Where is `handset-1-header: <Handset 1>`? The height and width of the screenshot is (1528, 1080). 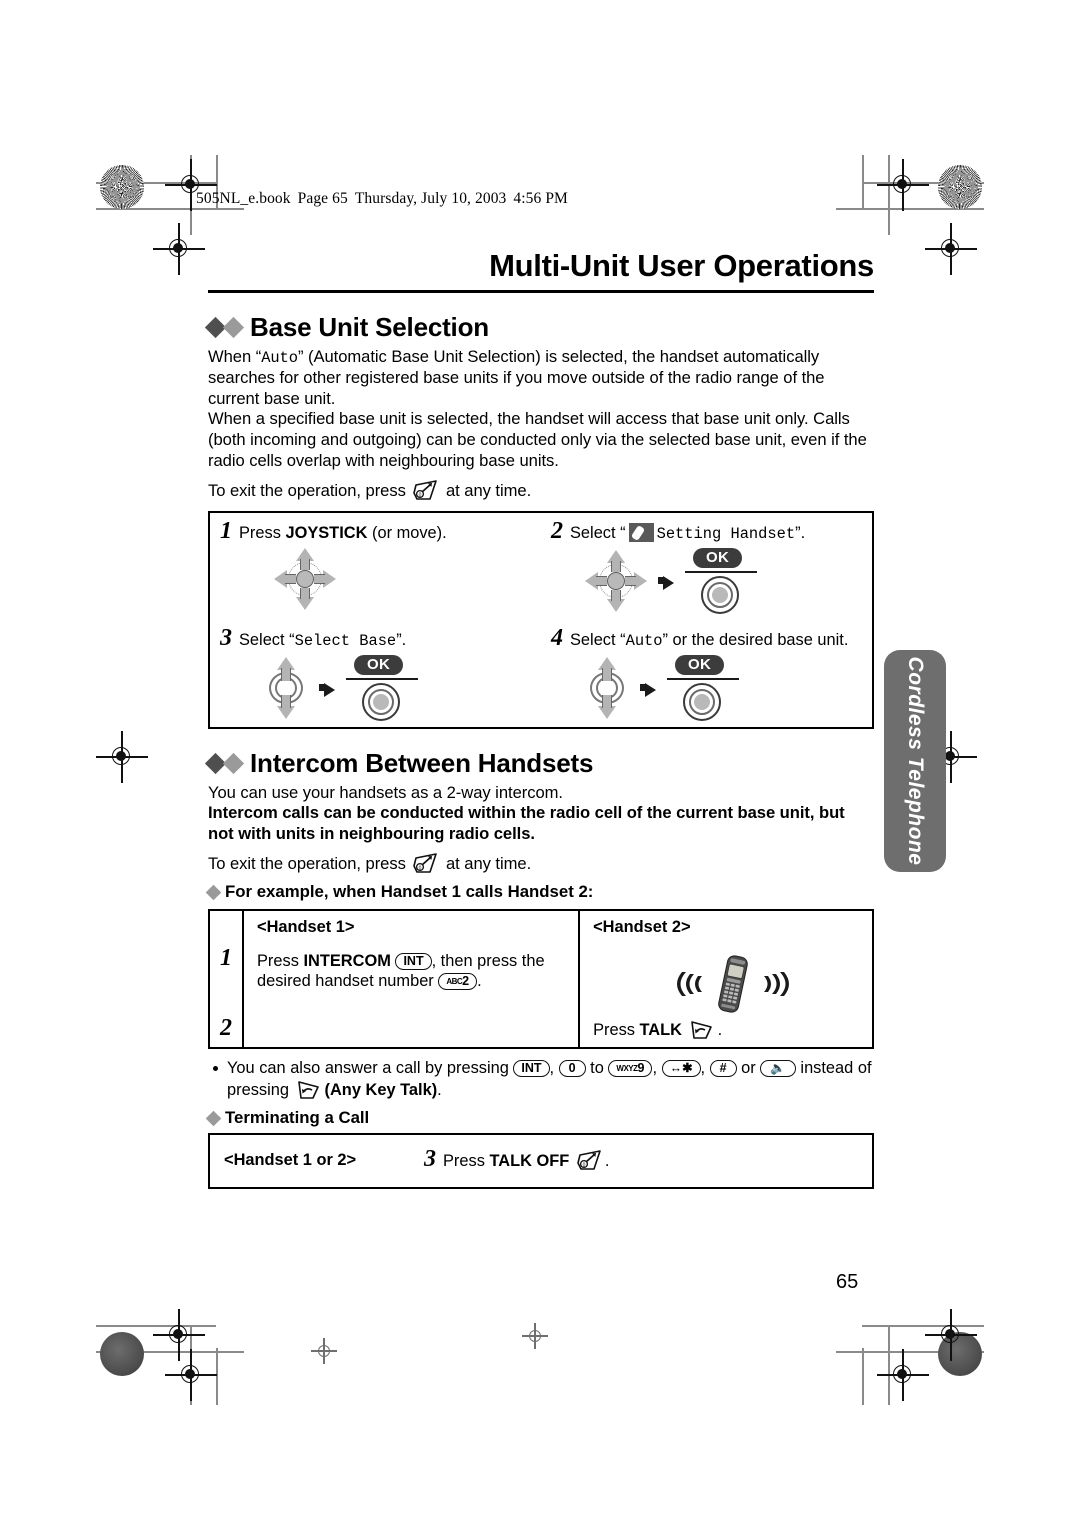
handset-1-header: <Handset 1> is located at coordinates (306, 927).